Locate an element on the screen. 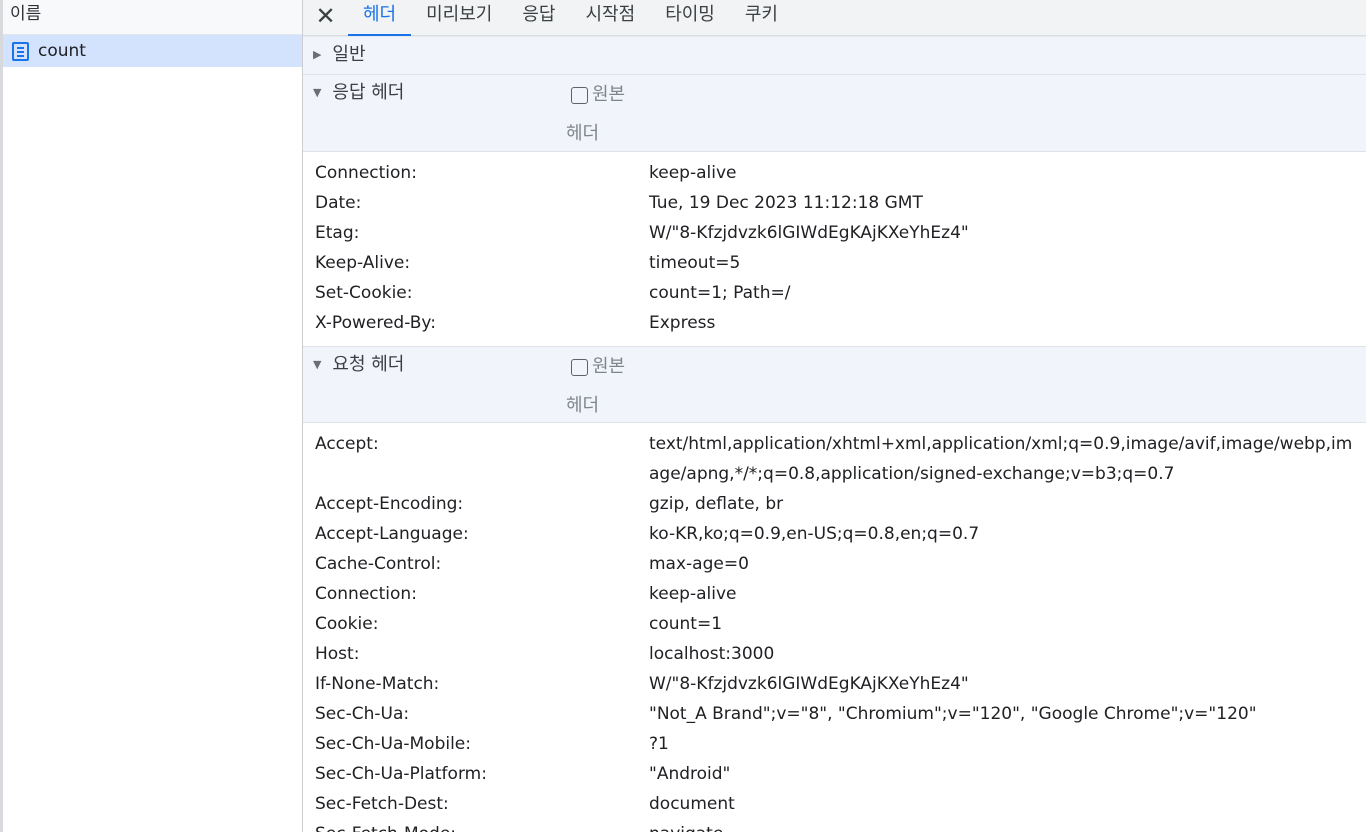  request-headers-toggle: ▼ 요청 헤더 is located at coordinates (358, 365).